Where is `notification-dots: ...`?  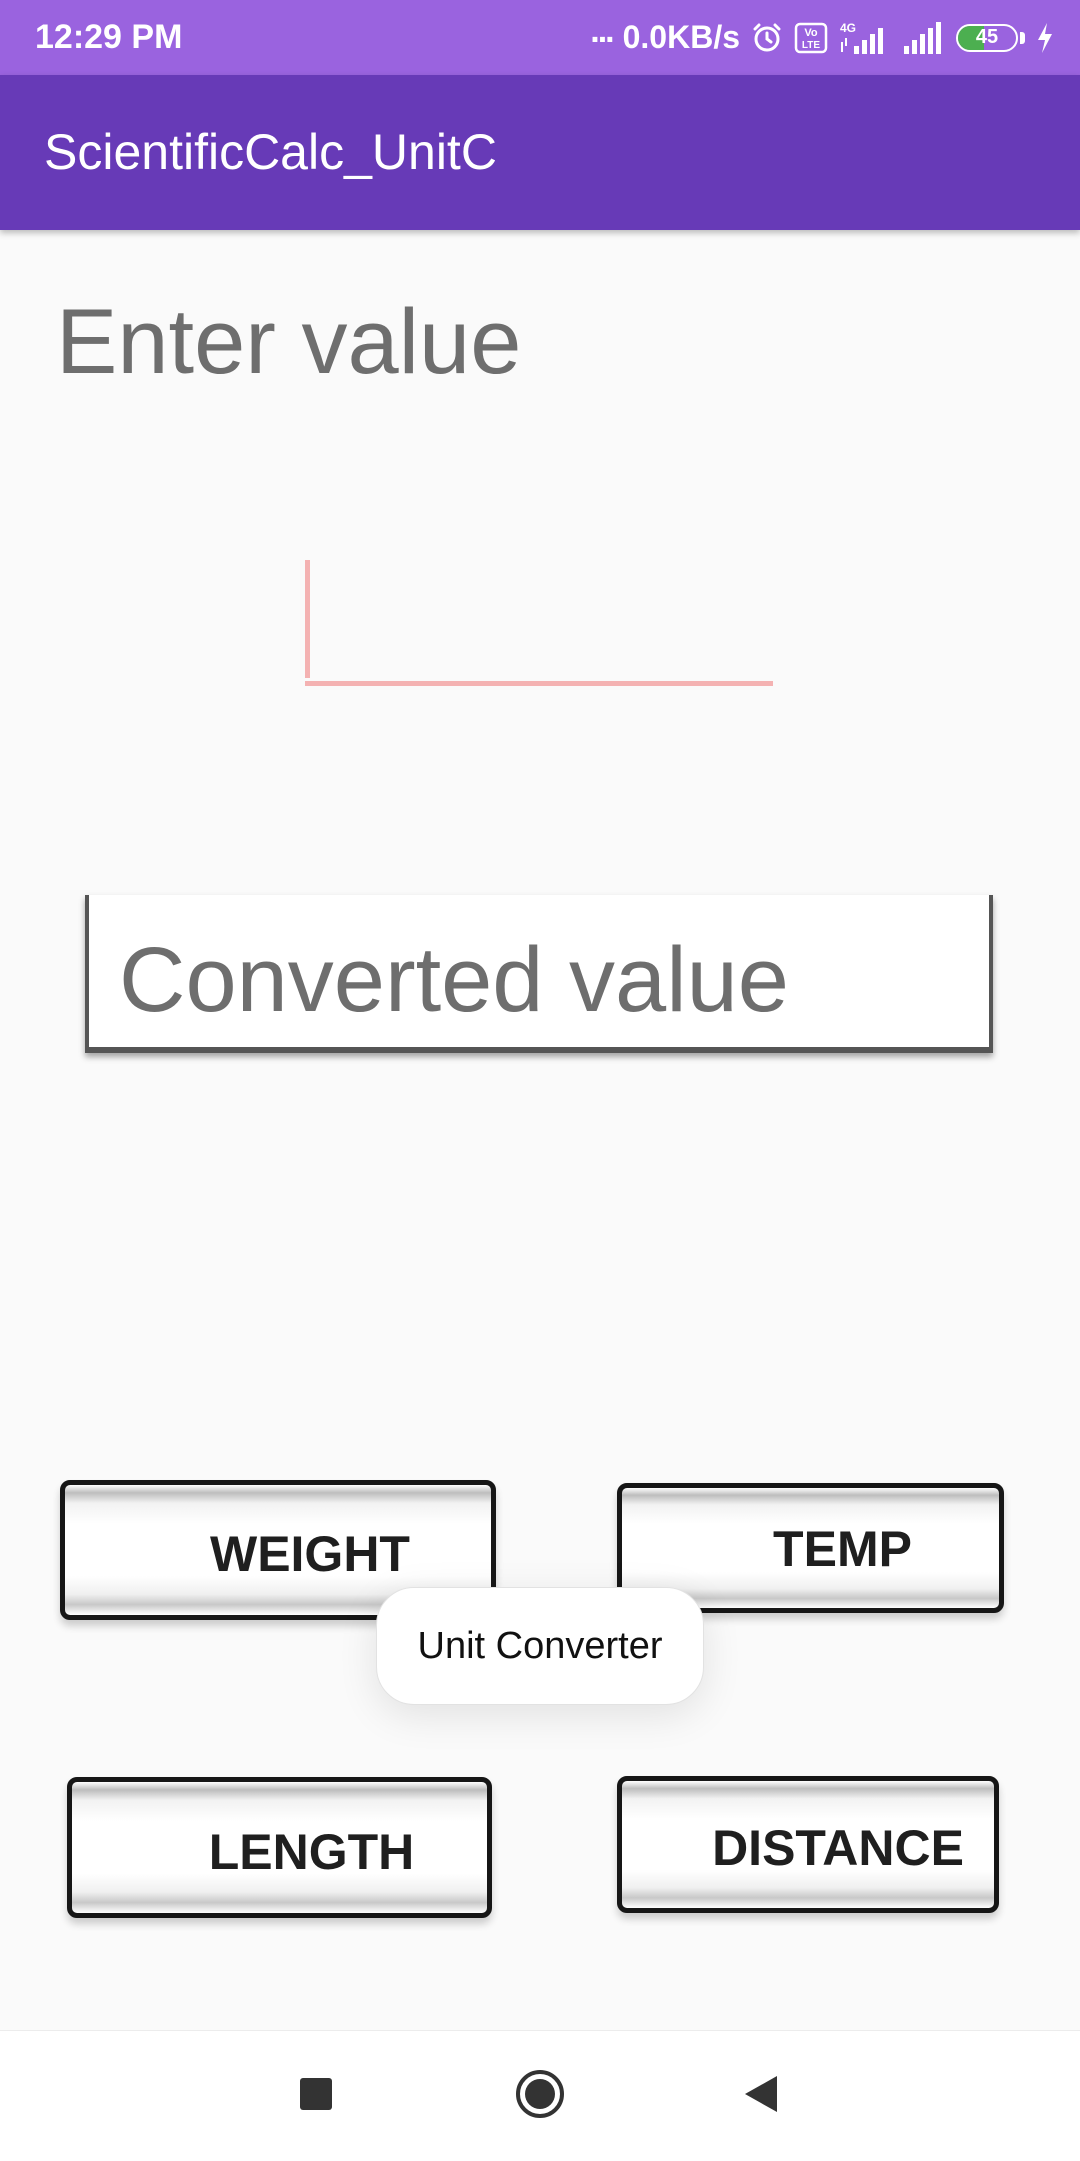
notification-dots: ... is located at coordinates (602, 31).